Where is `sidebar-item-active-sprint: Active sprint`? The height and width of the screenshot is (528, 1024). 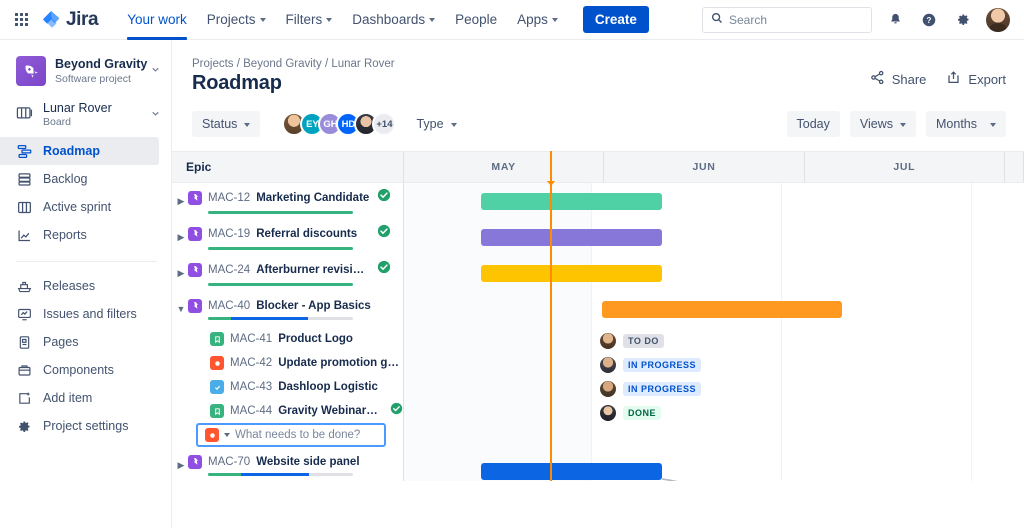 sidebar-item-active-sprint: Active sprint is located at coordinates (79, 207).